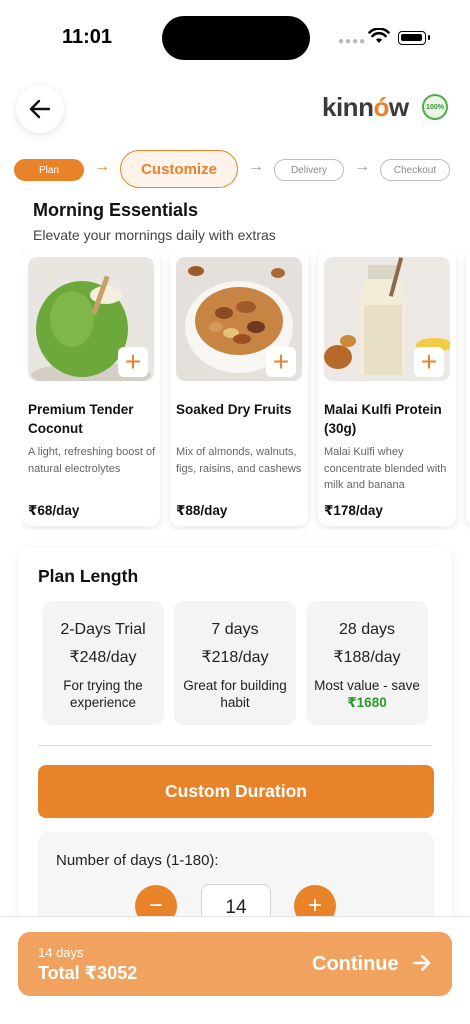 Image resolution: width=470 pixels, height=1024 pixels. What do you see at coordinates (235, 745) in the screenshot?
I see `divider` at bounding box center [235, 745].